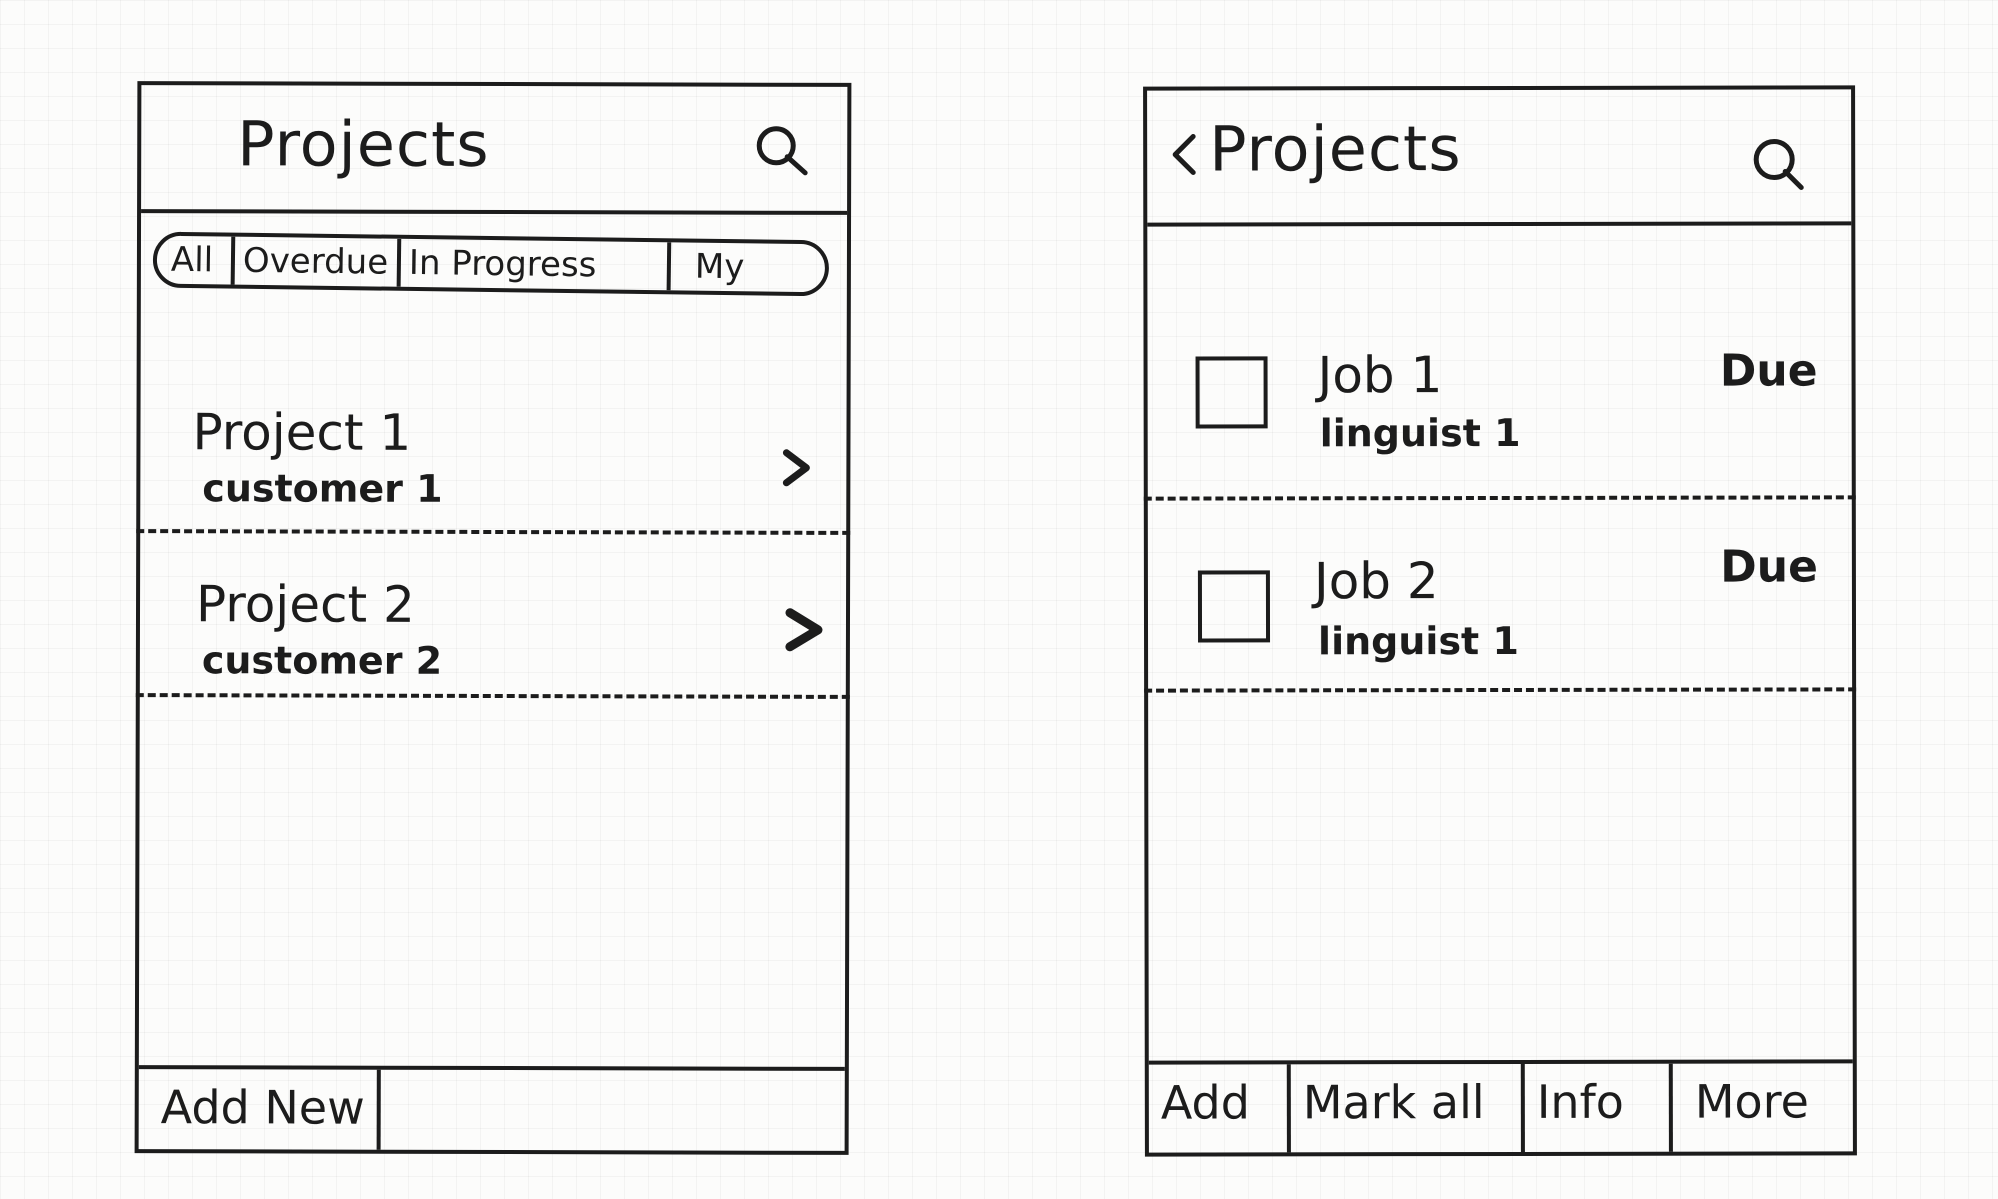 Image resolution: width=1998 pixels, height=1199 pixels. I want to click on project-list-item: Project 2 customer 2, so click(492, 616).